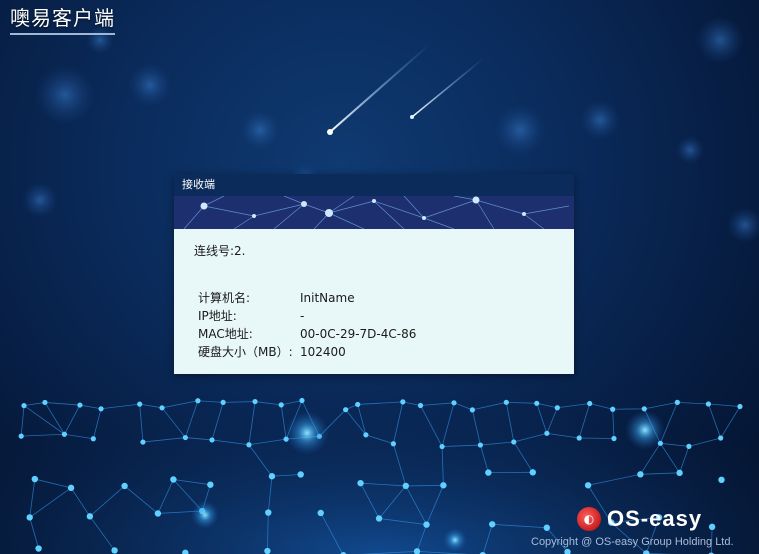  What do you see at coordinates (378, 352) in the screenshot?
I see `info-row-disk-size: 硬盘大小（MB）: 102400` at bounding box center [378, 352].